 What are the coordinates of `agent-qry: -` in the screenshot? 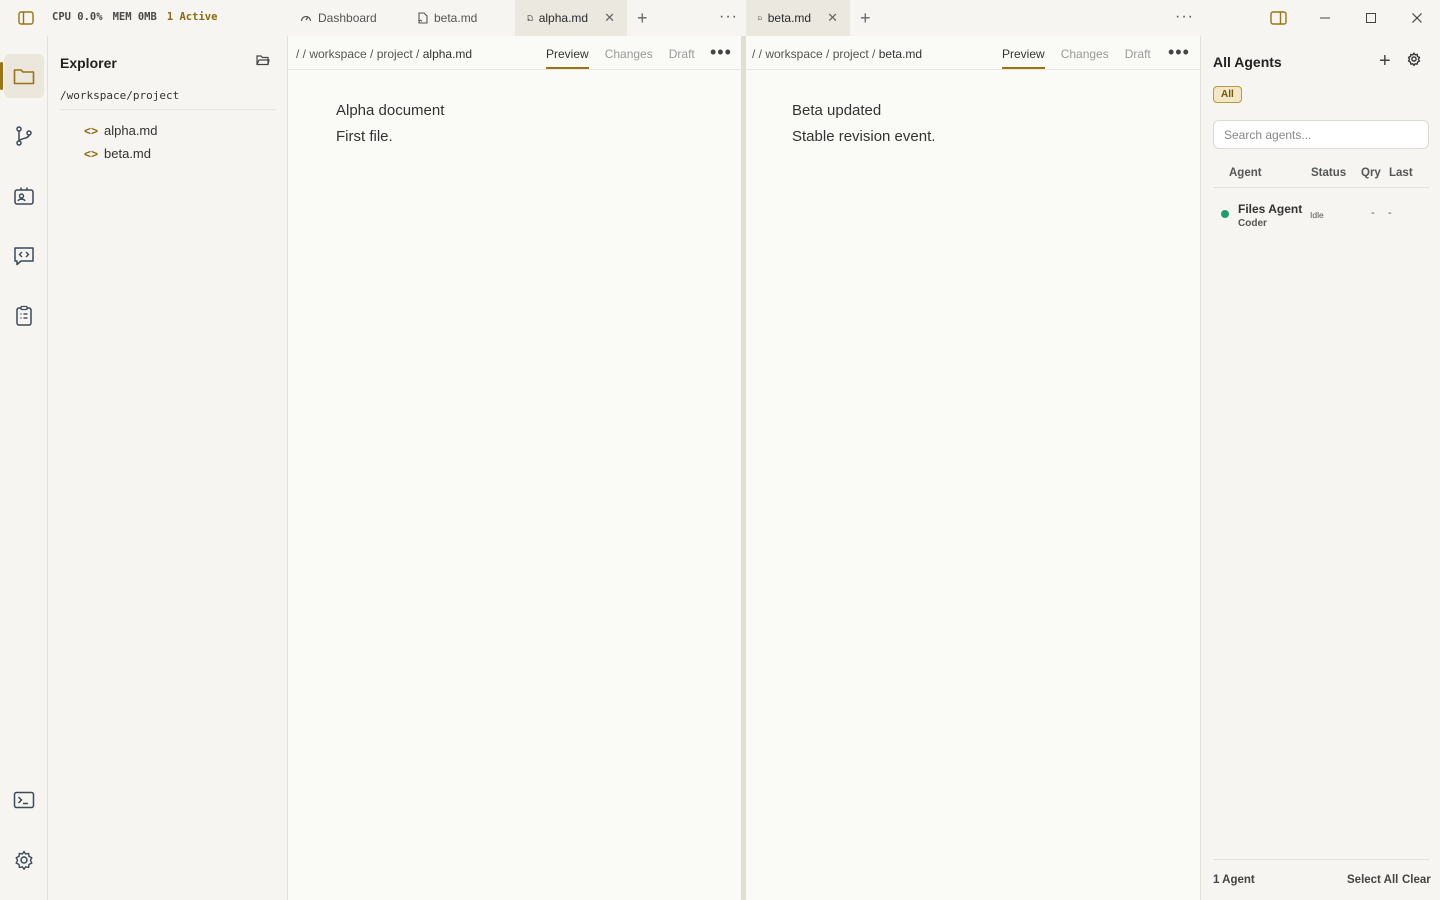 It's located at (1373, 213).